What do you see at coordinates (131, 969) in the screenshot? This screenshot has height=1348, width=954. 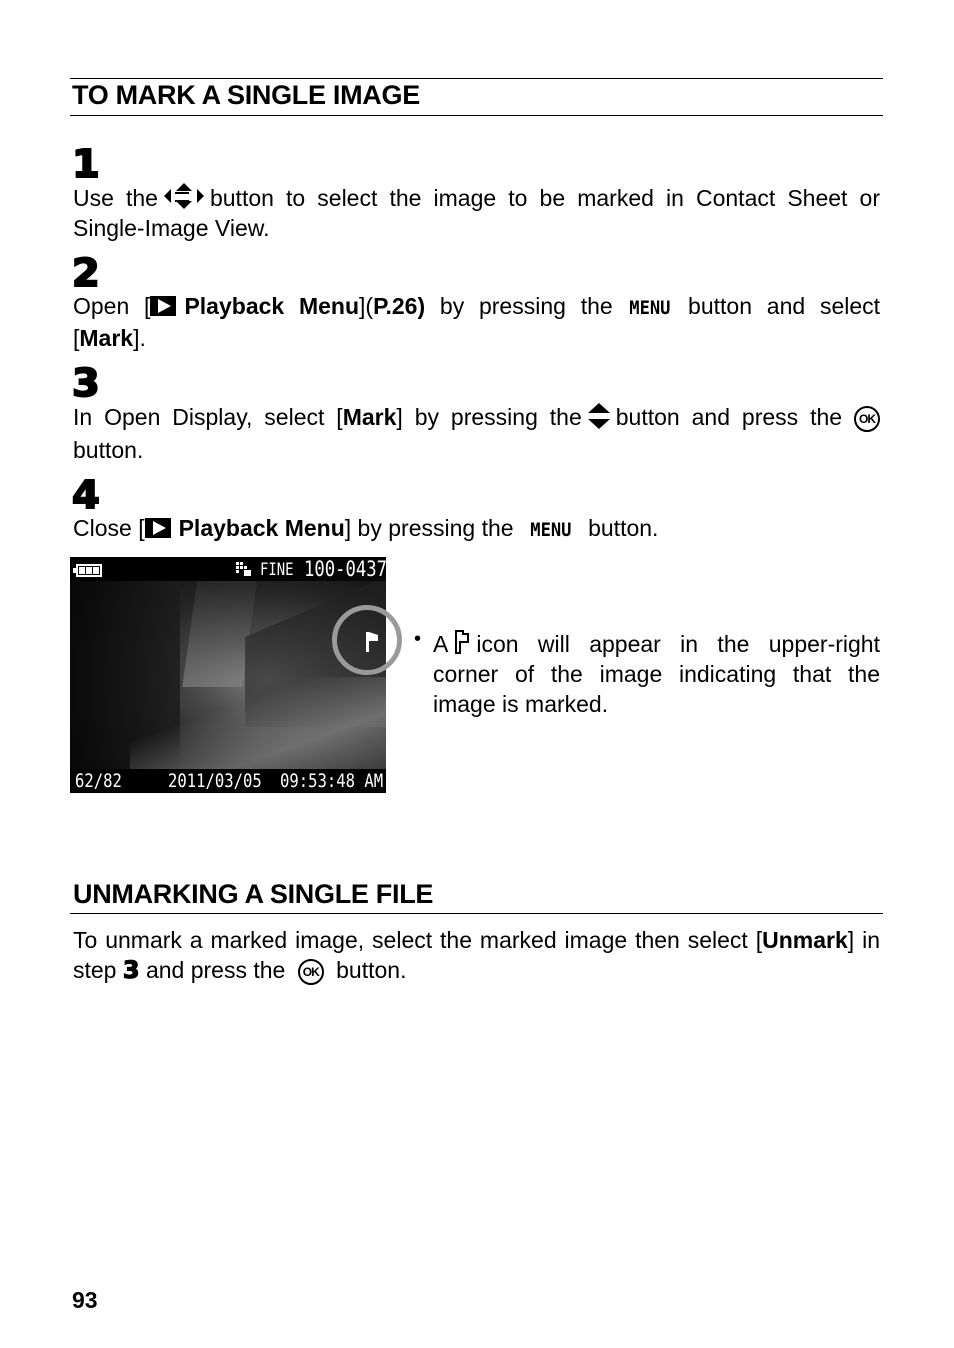 I see `step-3-reference: 3` at bounding box center [131, 969].